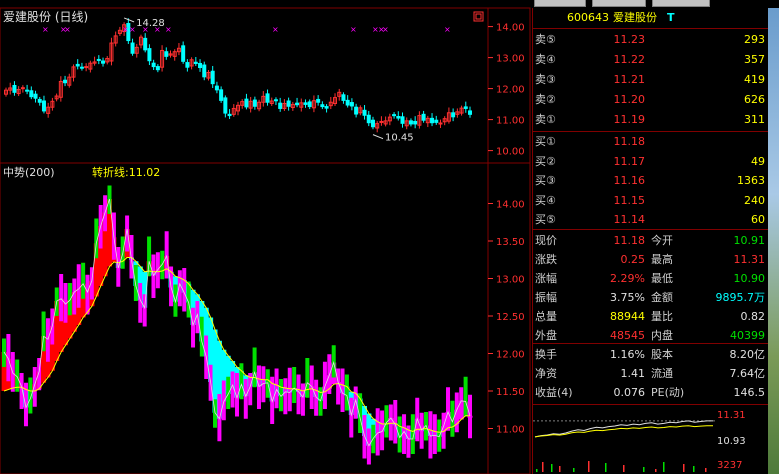  What do you see at coordinates (651, 99) in the screenshot?
I see `ask-row: 卖② 11.20 626` at bounding box center [651, 99].